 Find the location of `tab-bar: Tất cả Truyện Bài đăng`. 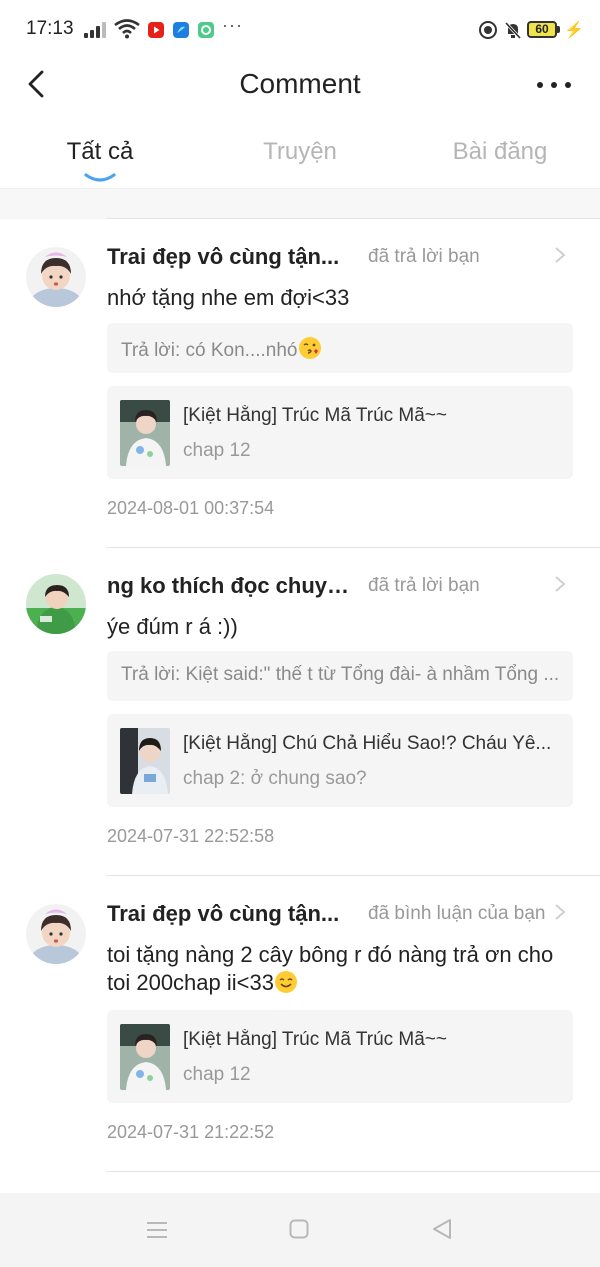

tab-bar: Tất cả Truyện Bài đăng is located at coordinates (300, 159).